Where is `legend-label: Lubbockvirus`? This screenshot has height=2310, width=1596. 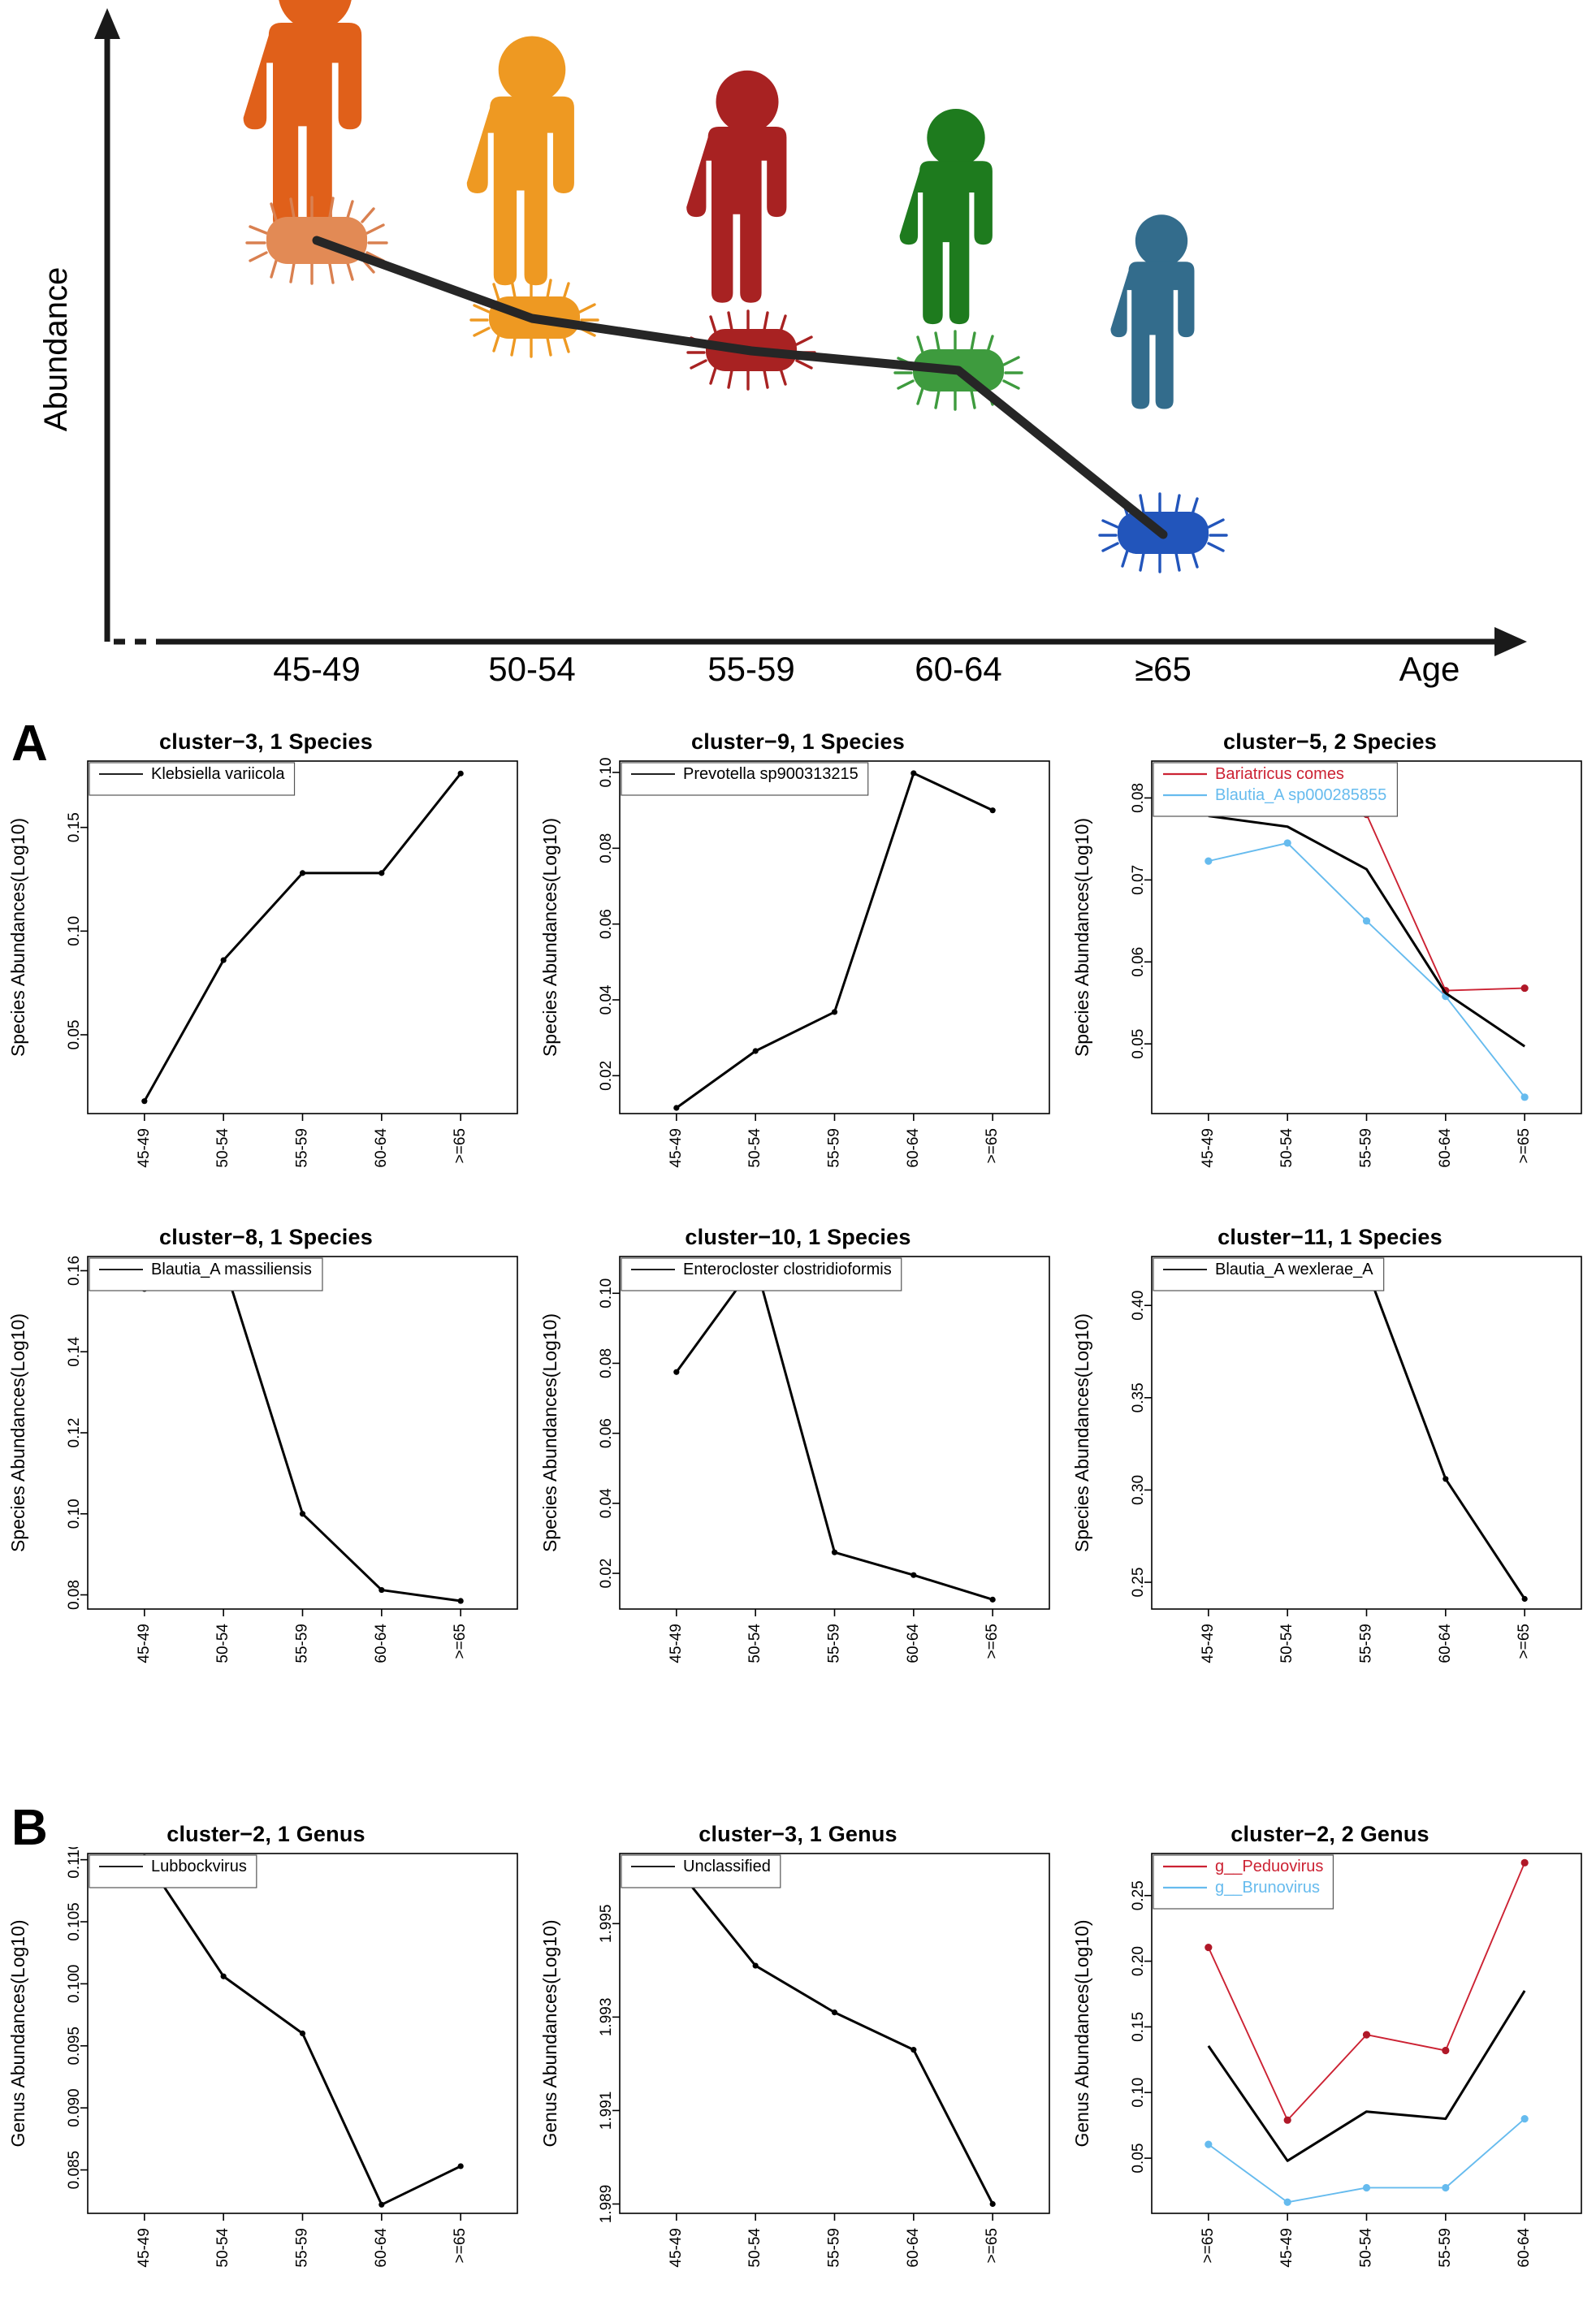 legend-label: Lubbockvirus is located at coordinates (199, 1866).